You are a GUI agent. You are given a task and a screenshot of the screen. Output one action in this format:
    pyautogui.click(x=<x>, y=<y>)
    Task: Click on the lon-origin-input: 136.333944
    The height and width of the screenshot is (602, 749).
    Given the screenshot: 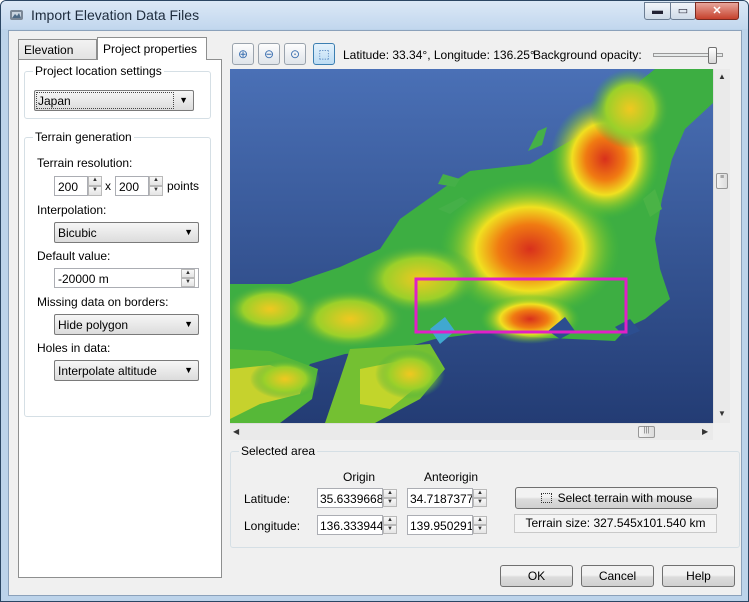 What is the action you would take?
    pyautogui.click(x=350, y=525)
    